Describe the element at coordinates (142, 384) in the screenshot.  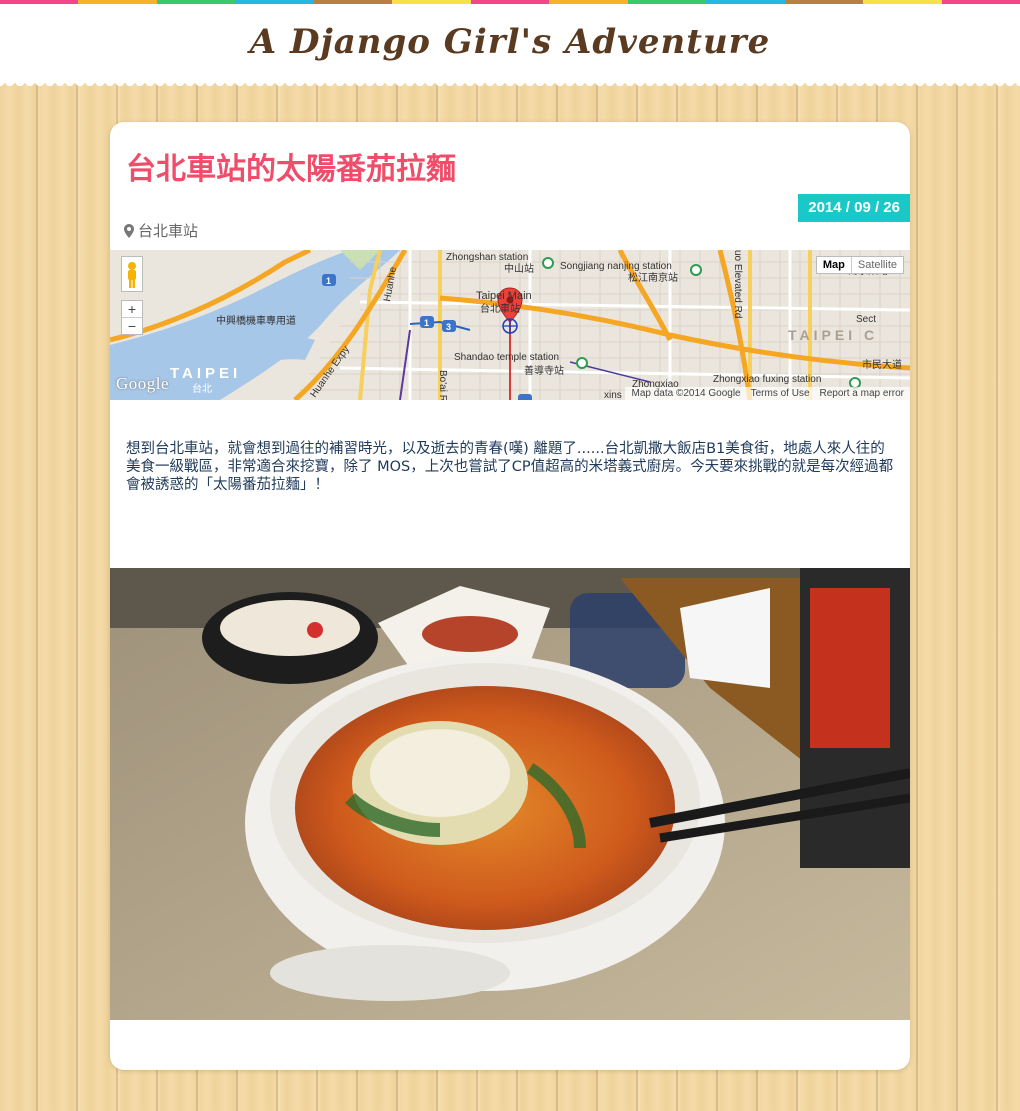
I see `google-logo: Google` at that location.